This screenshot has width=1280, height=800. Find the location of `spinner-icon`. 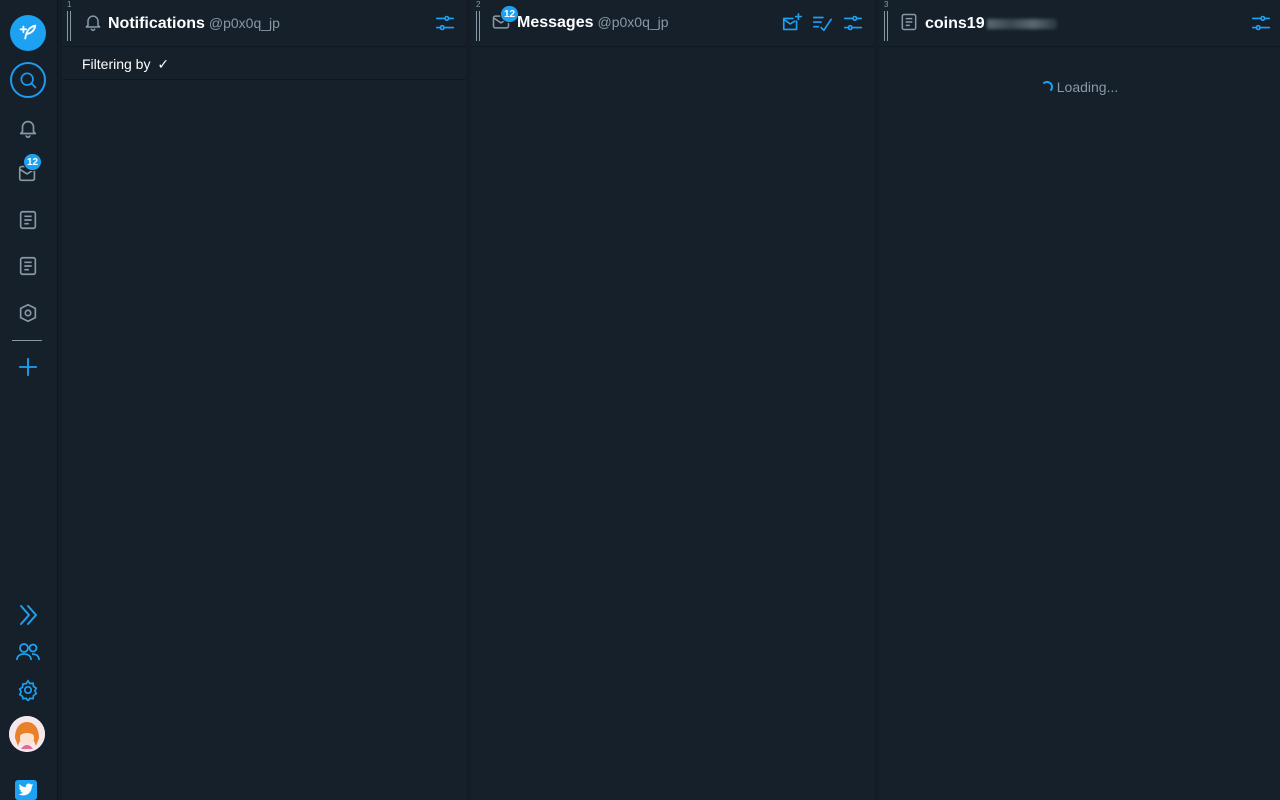

spinner-icon is located at coordinates (1046, 87).